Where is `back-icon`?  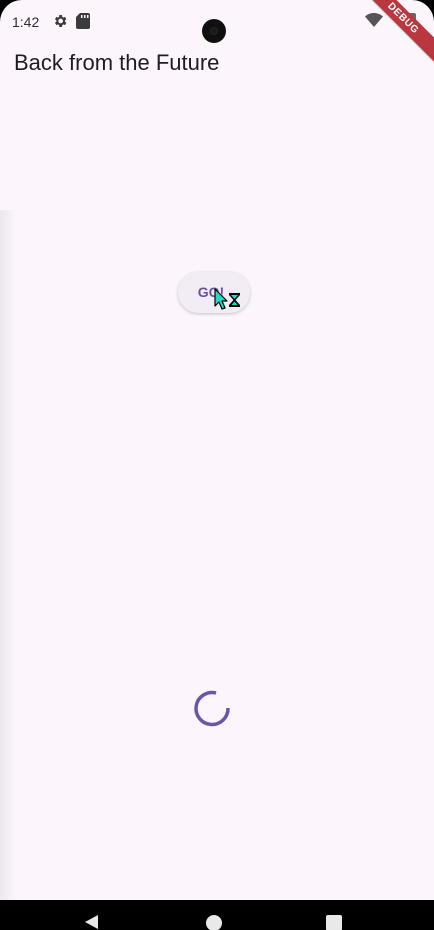 back-icon is located at coordinates (92, 922).